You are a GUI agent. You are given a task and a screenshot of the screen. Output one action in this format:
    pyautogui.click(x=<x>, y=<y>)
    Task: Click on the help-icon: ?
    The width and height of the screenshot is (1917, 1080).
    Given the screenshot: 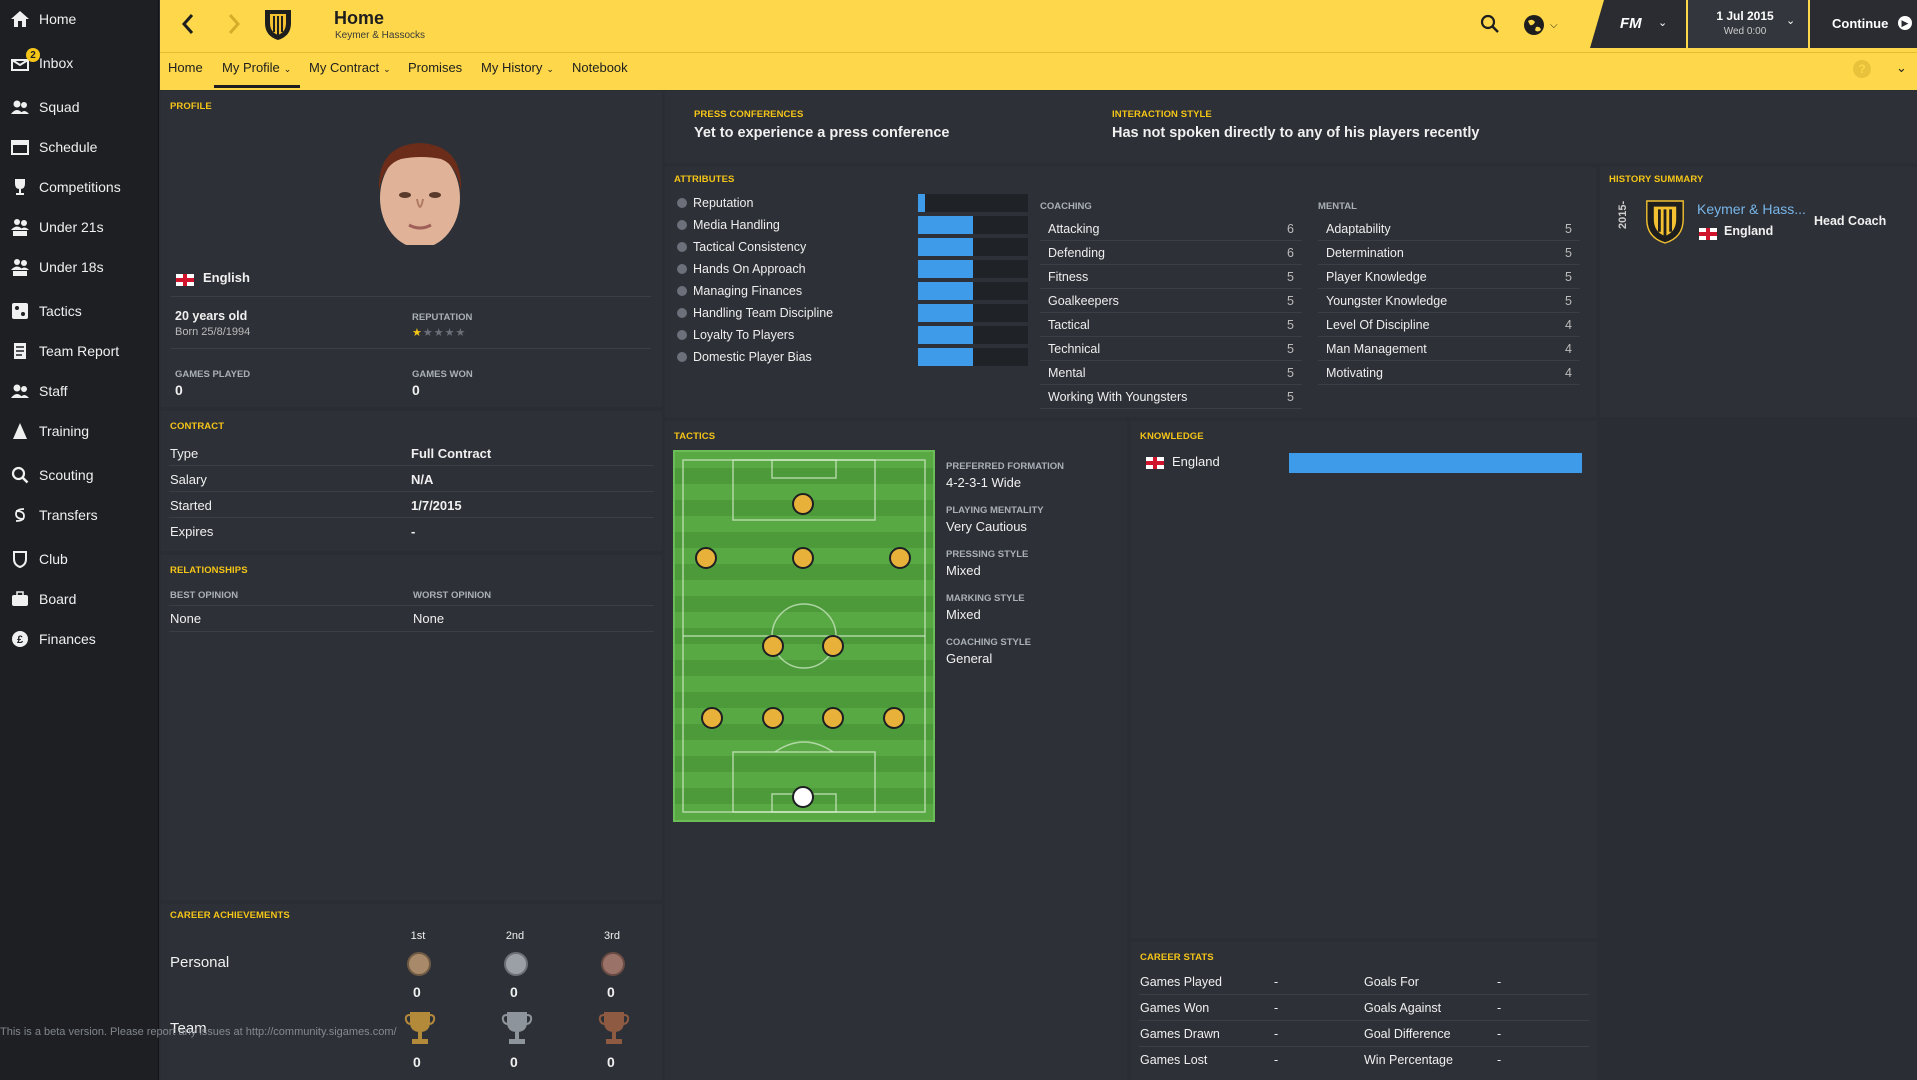 What is the action you would take?
    pyautogui.click(x=1862, y=69)
    